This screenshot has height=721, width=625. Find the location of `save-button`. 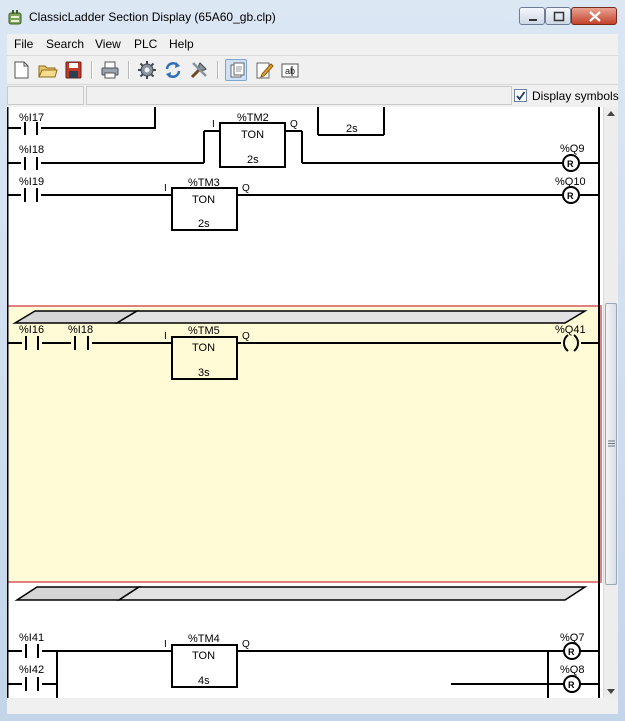

save-button is located at coordinates (73, 70).